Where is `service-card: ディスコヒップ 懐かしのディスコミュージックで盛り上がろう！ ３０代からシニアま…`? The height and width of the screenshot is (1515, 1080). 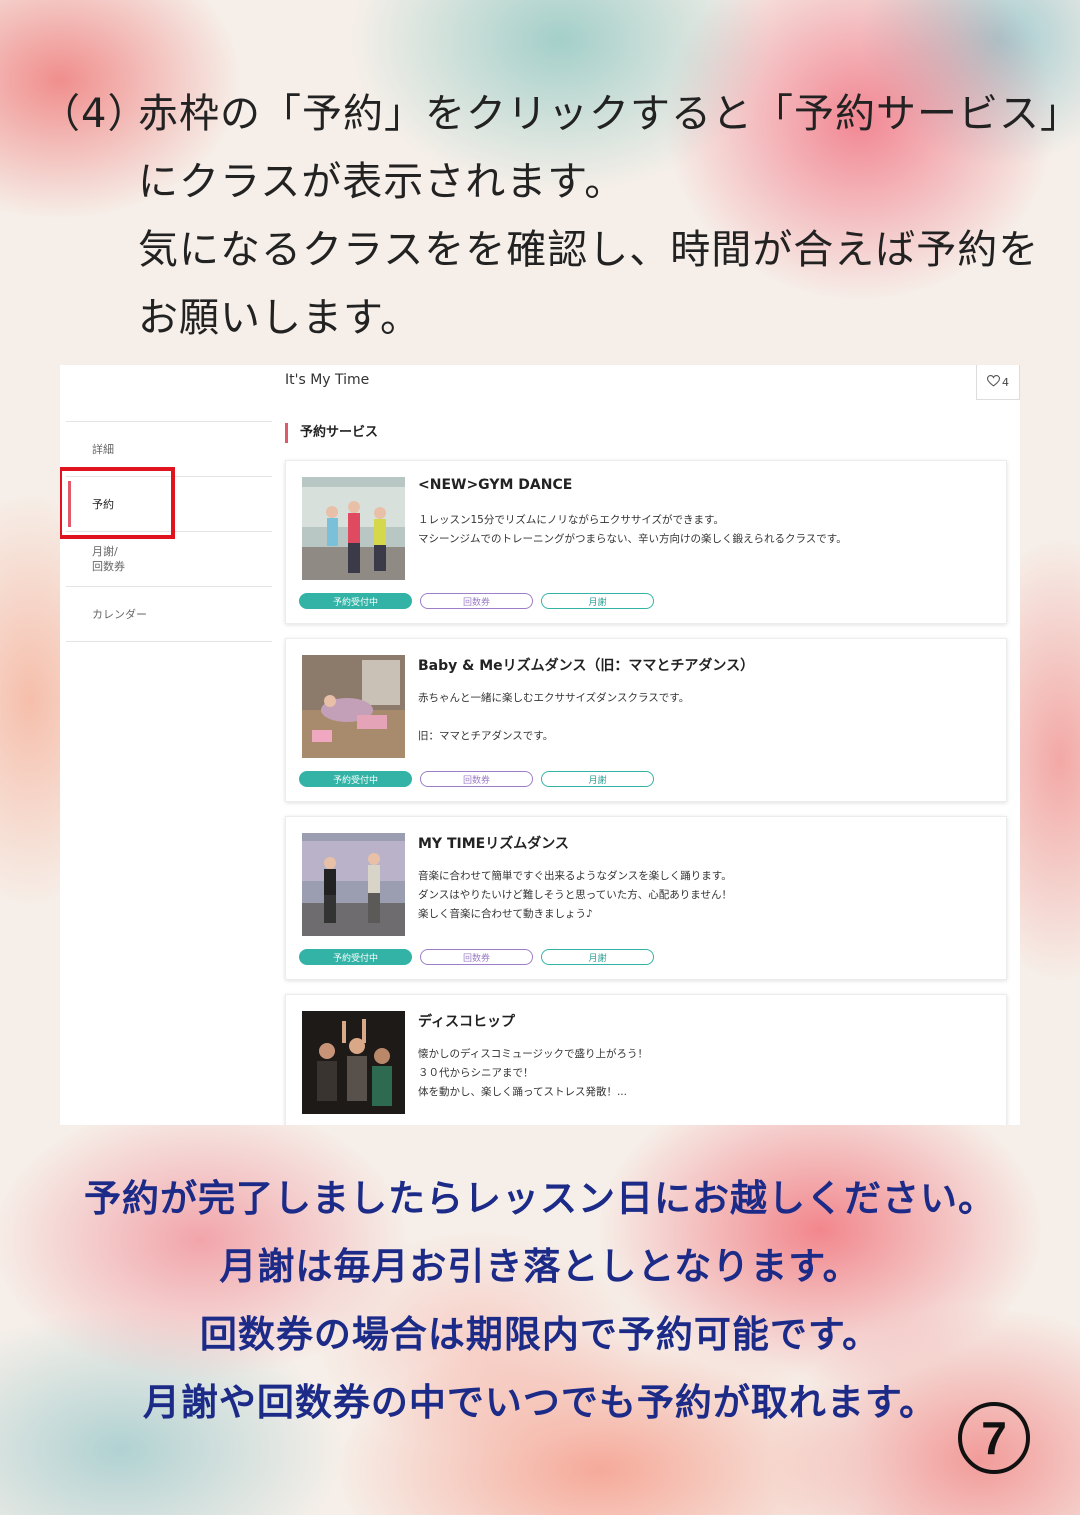
service-card: ディスコヒップ 懐かしのディスコミュージックで盛り上がろう！ ３０代からシニアま… is located at coordinates (646, 1059).